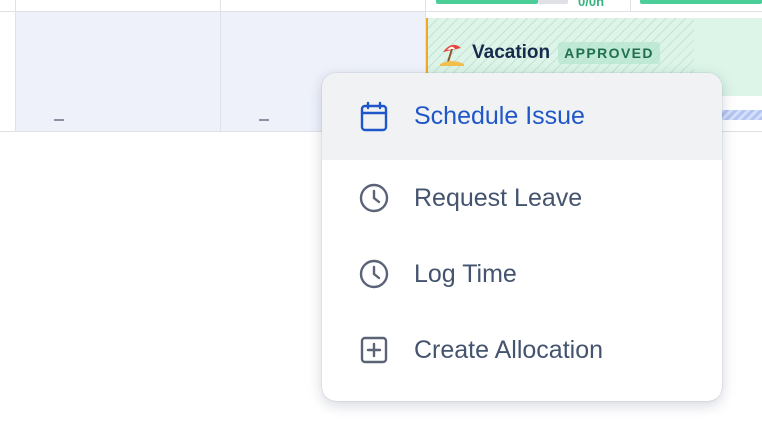 Image resolution: width=762 pixels, height=432 pixels. I want to click on menu-item-label: Log Time, so click(465, 273).